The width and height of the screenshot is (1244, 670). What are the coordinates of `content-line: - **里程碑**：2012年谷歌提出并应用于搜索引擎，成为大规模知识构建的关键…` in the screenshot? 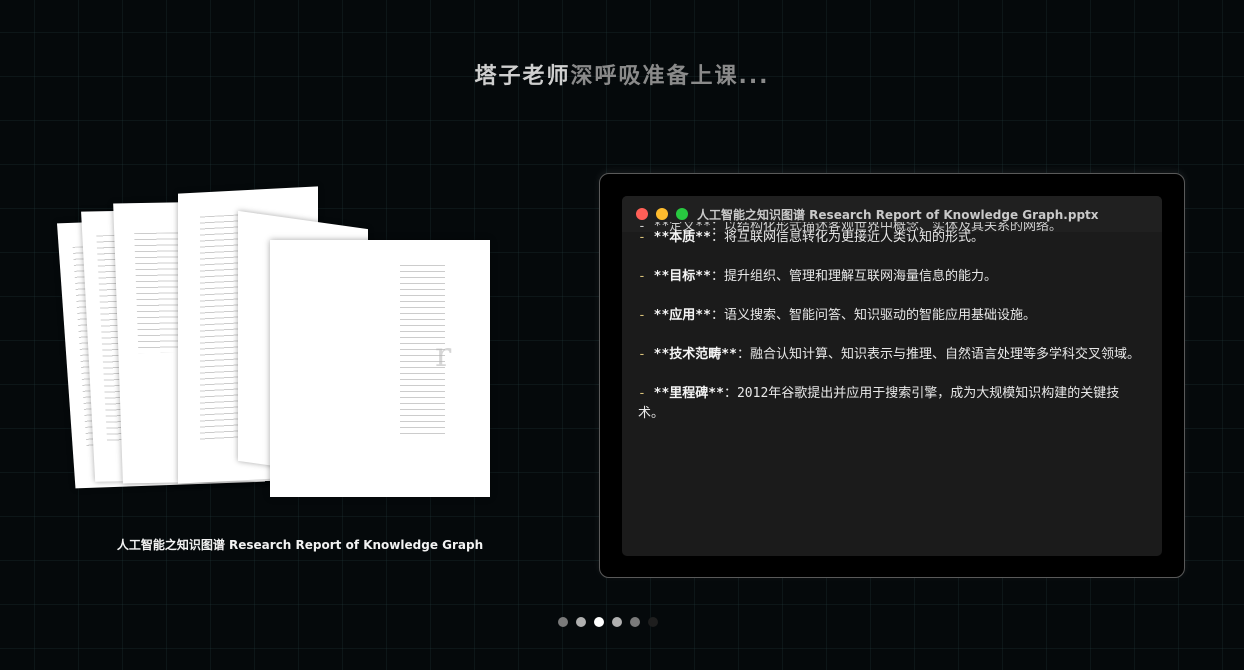 It's located at (879, 403).